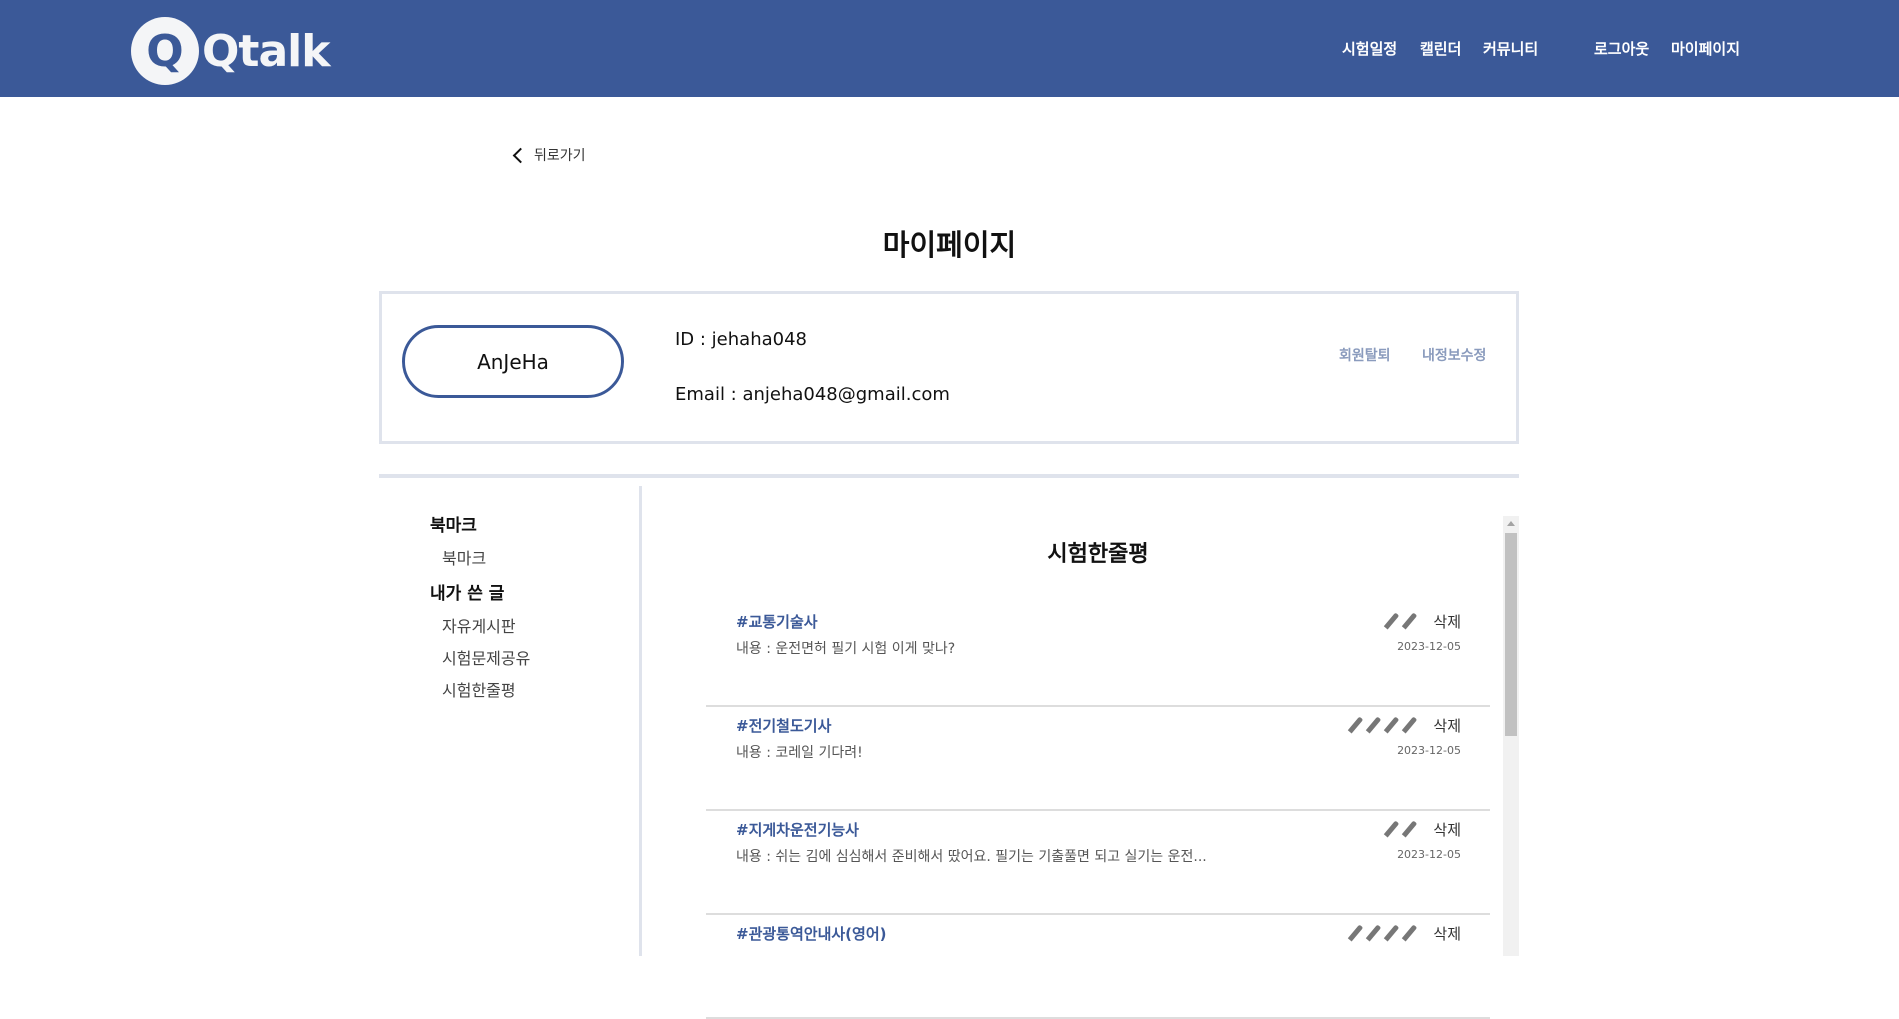 The width and height of the screenshot is (1899, 1019). I want to click on scroll-up-arrow-icon, so click(1511, 523).